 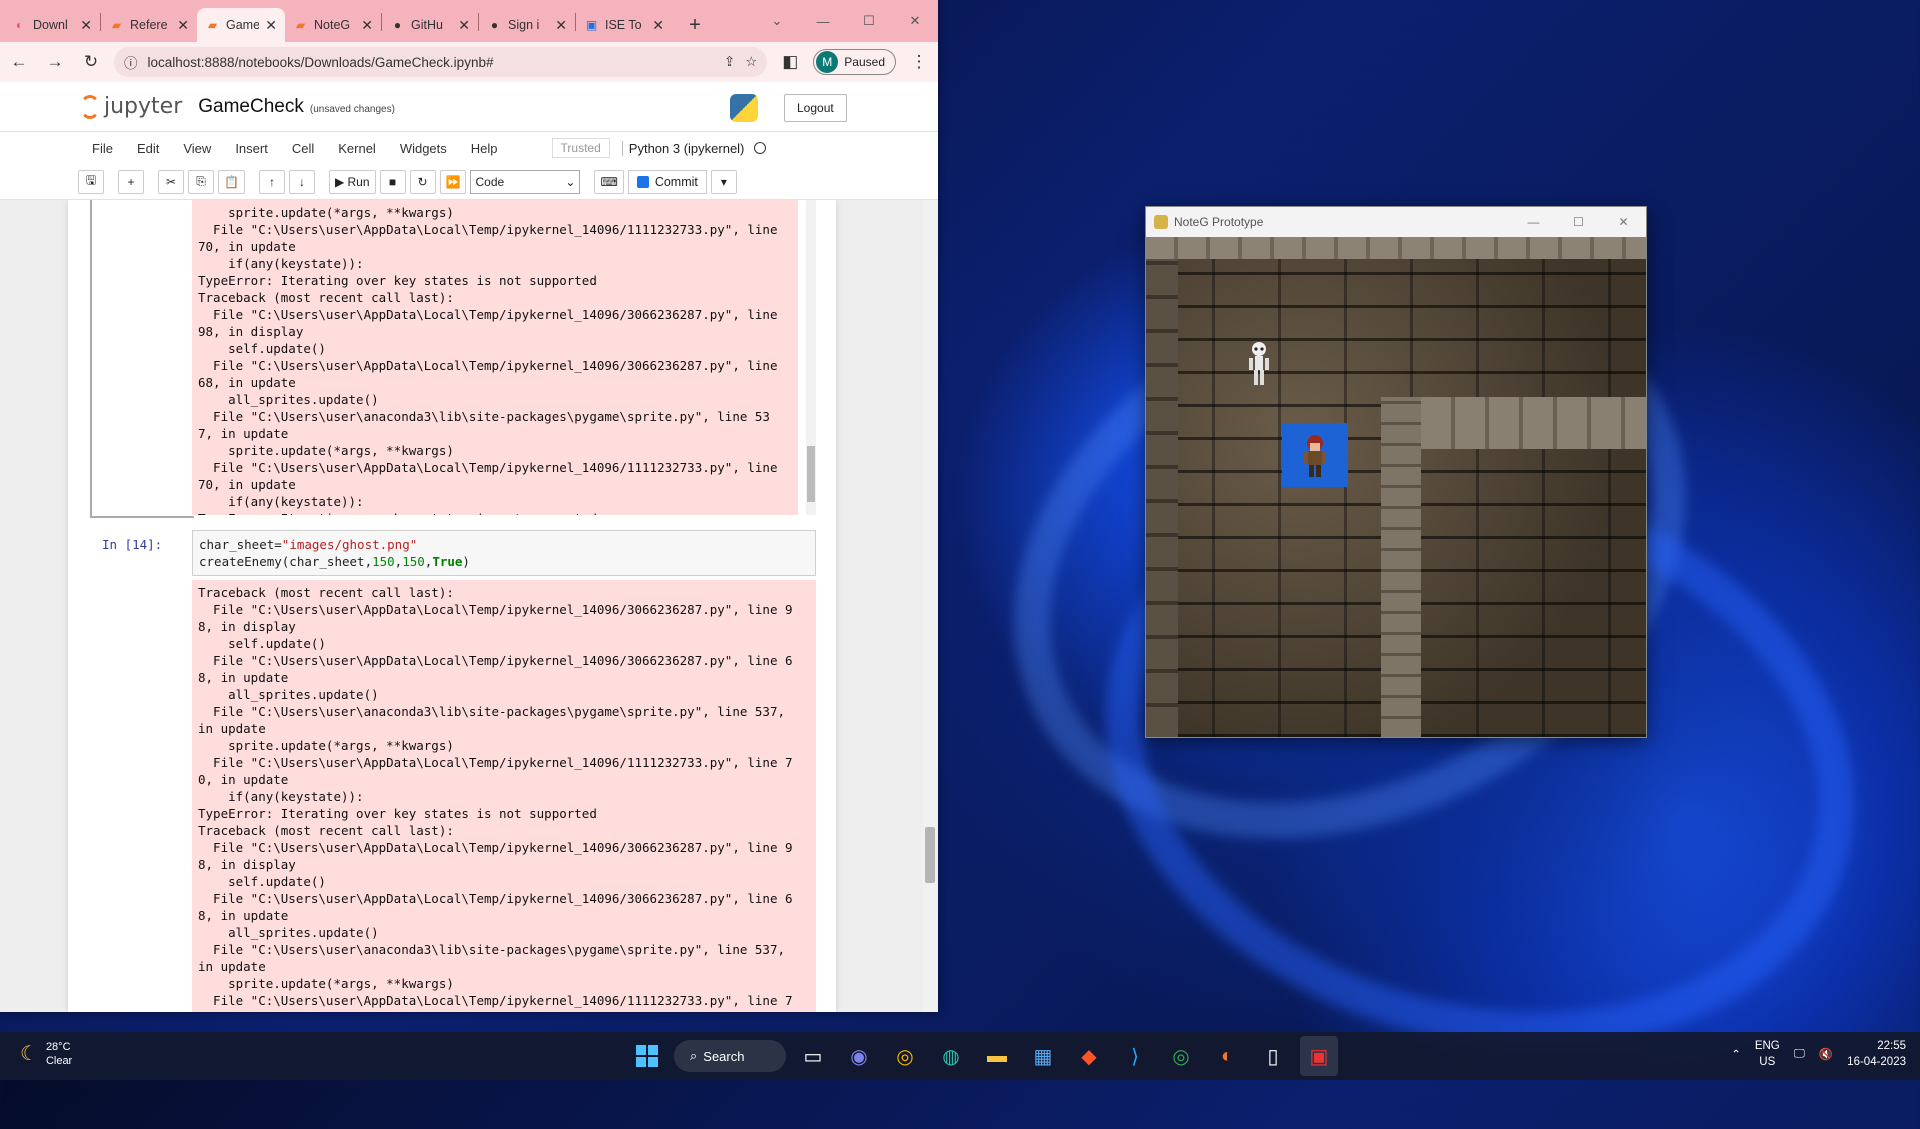 What do you see at coordinates (667, 181) in the screenshot?
I see `commit-button: Commit` at bounding box center [667, 181].